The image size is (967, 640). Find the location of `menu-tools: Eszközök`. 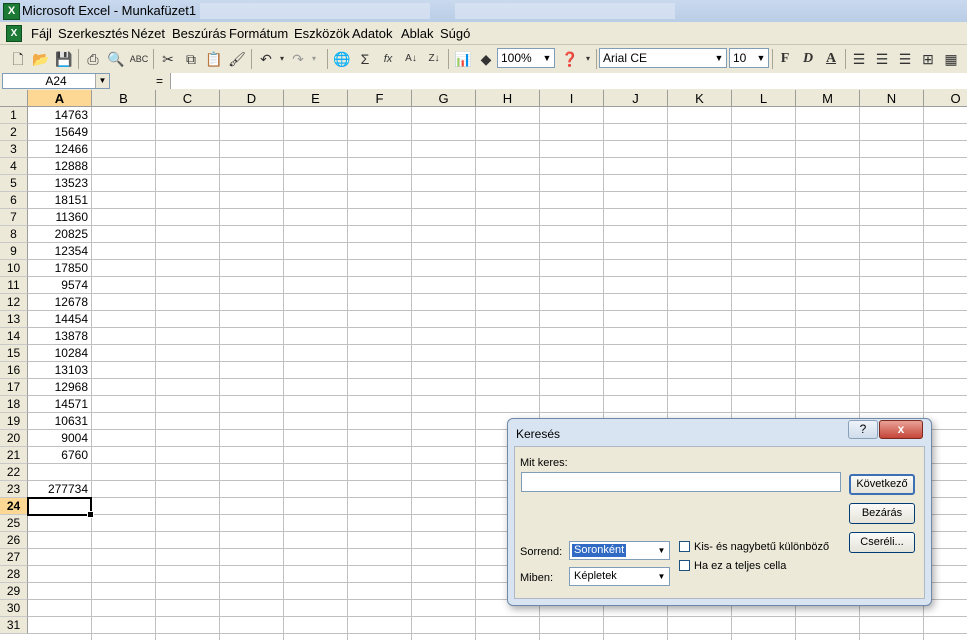

menu-tools: Eszközök is located at coordinates (322, 33).